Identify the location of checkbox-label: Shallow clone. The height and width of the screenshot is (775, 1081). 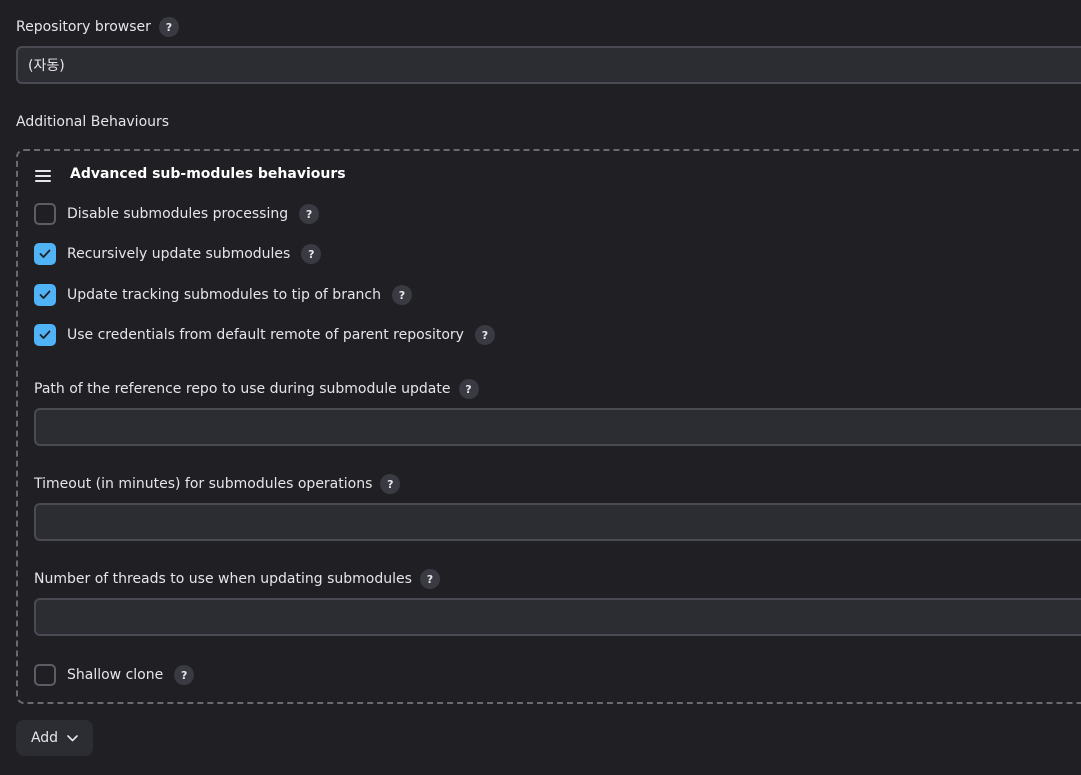
(115, 675).